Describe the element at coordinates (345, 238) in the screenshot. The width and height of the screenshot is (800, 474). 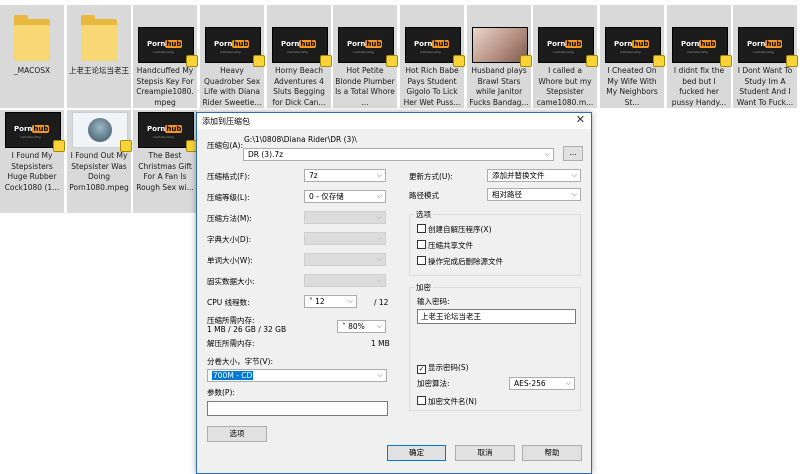
I see `dict-select: ⌵` at that location.